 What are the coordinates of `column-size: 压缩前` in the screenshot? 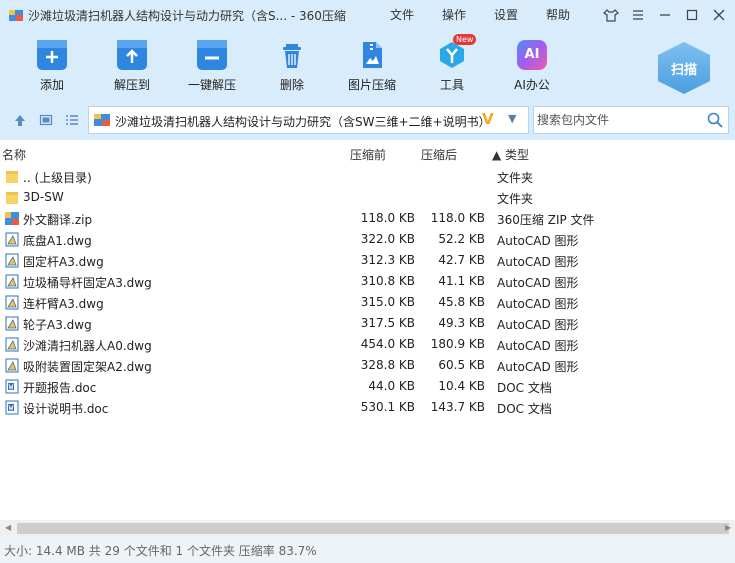 It's located at (368, 154).